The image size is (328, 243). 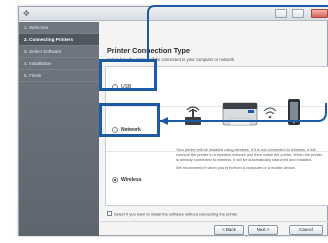 What do you see at coordinates (240, 114) in the screenshot?
I see `printer-icon` at bounding box center [240, 114].